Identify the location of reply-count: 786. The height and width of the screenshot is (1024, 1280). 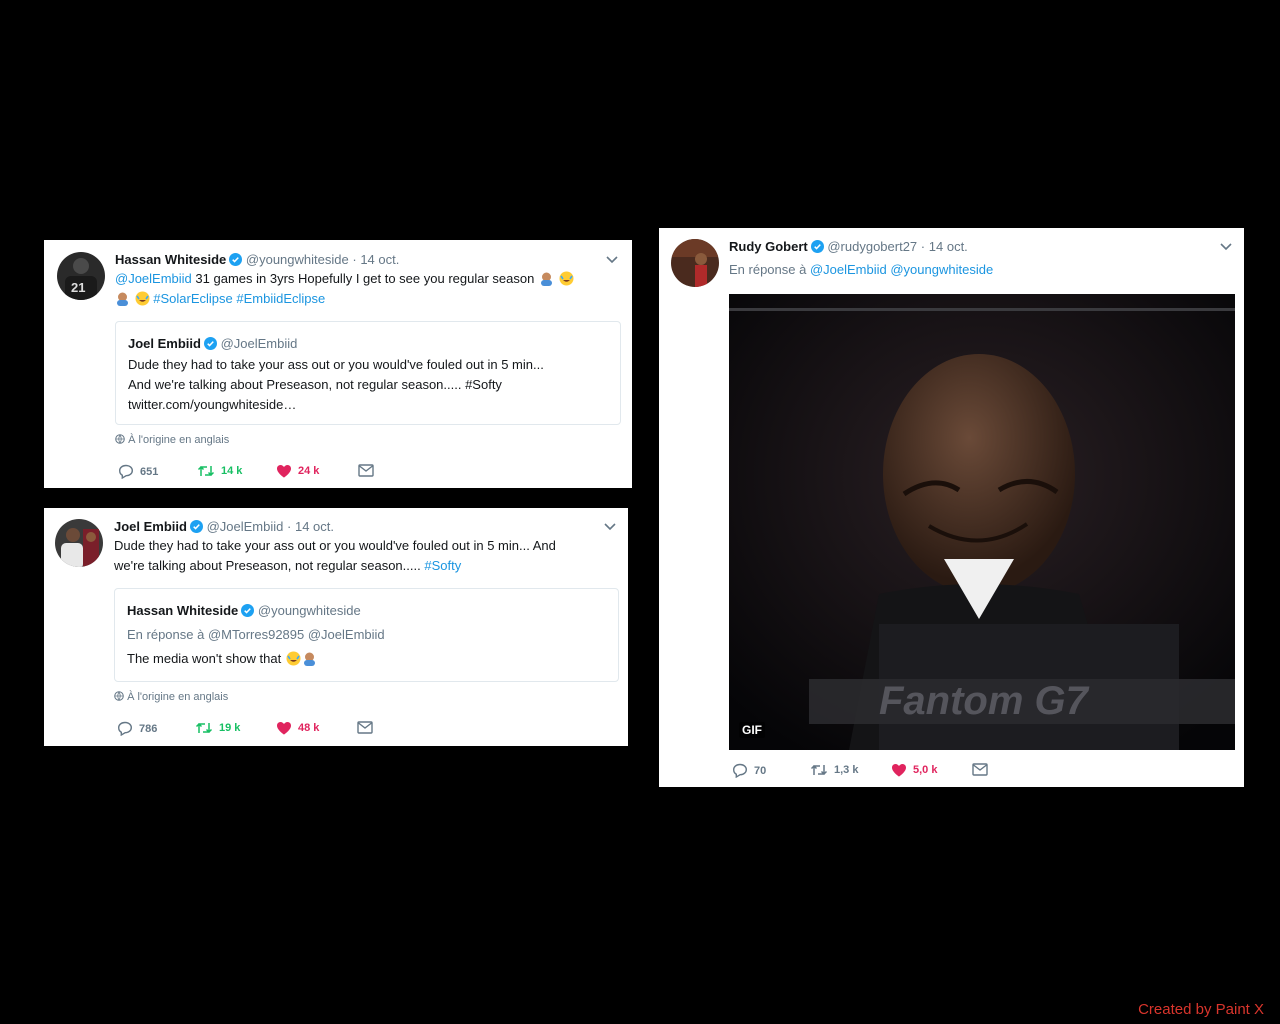
(148, 728).